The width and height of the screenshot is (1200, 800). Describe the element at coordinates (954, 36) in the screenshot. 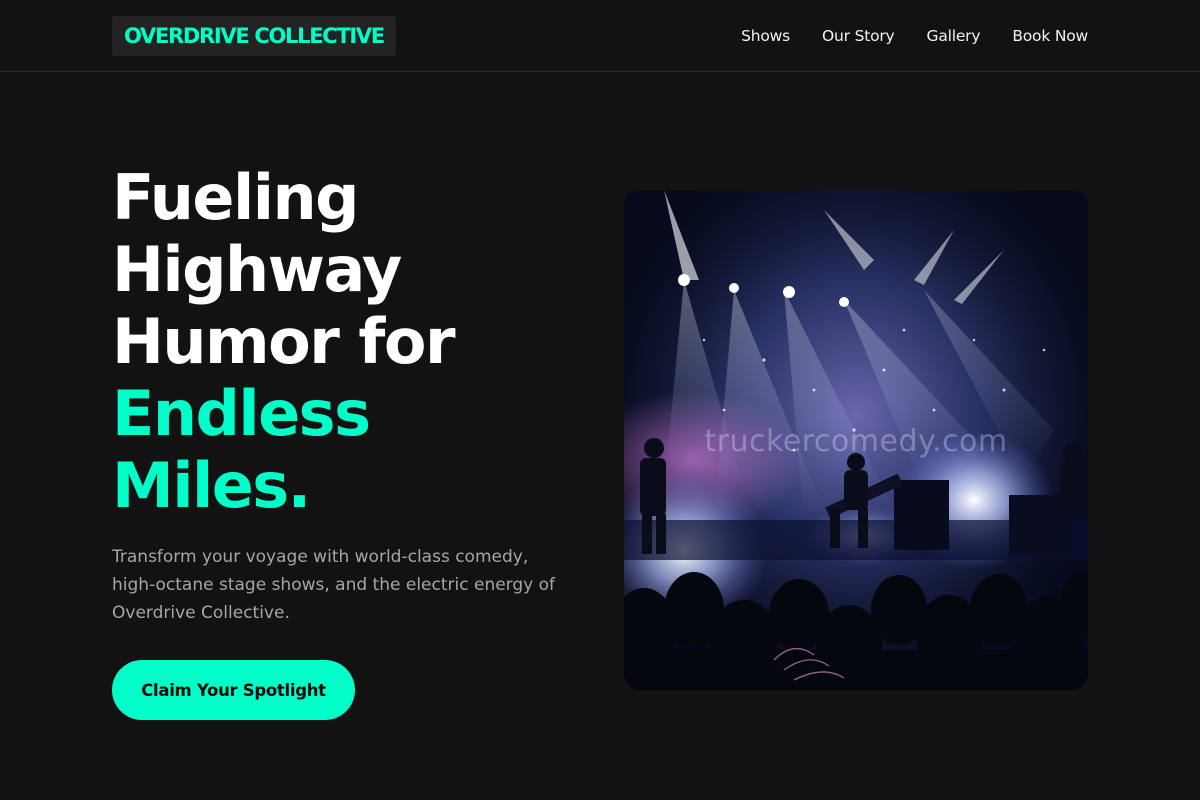

I see `nav-link-gallery: Gallery` at that location.